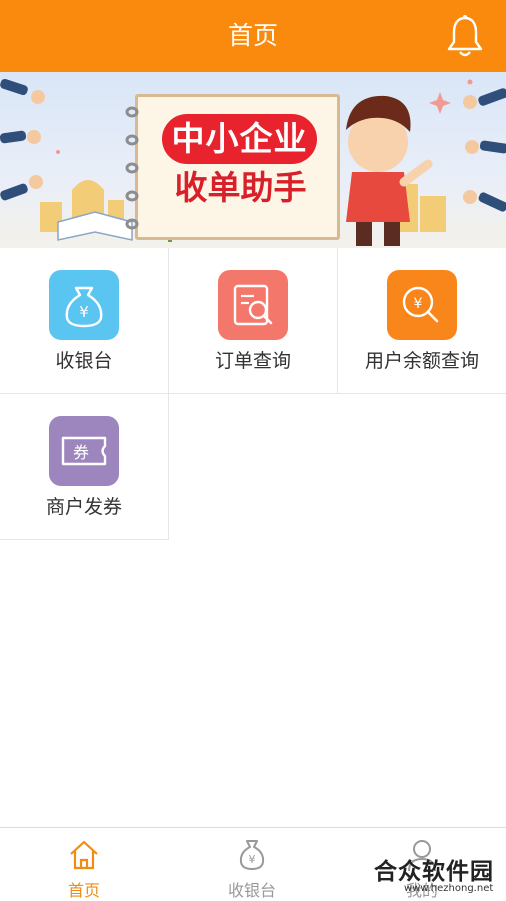 This screenshot has height=901, width=506. What do you see at coordinates (252, 361) in the screenshot?
I see `grid-item-label: 订单查询` at bounding box center [252, 361].